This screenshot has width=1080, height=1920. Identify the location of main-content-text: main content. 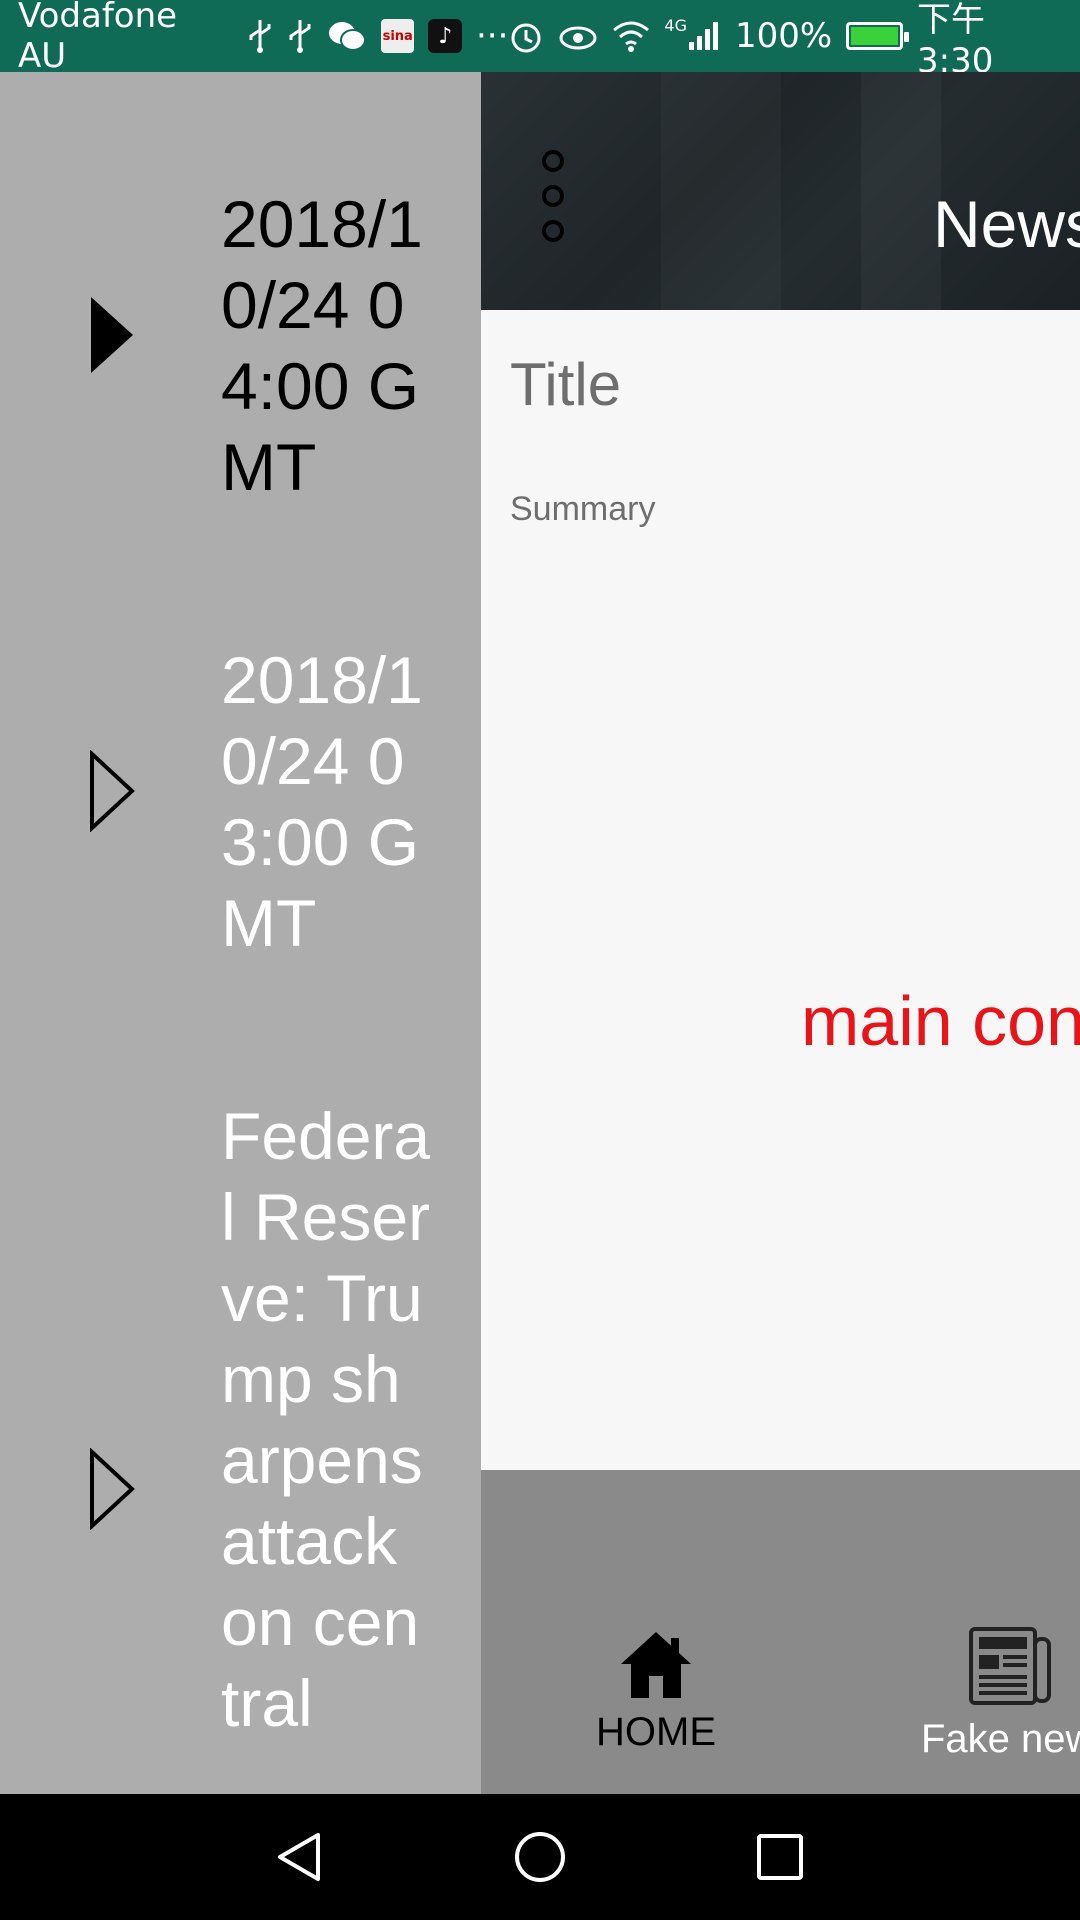
(940, 1021).